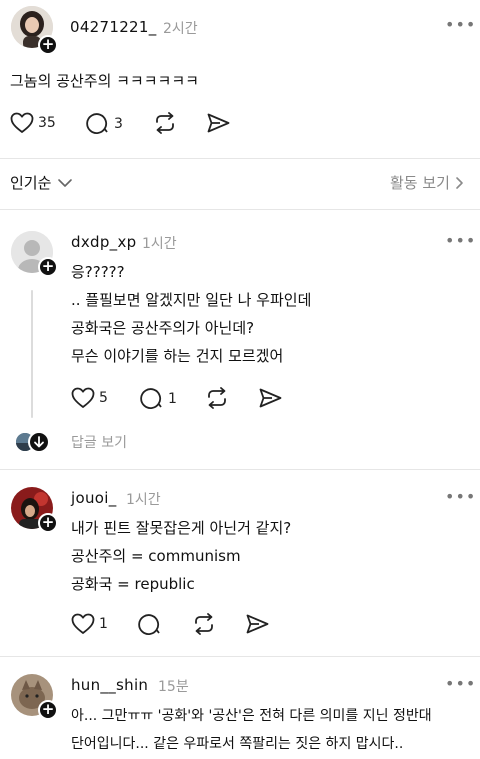  Describe the element at coordinates (163, 328) in the screenshot. I see `reply-text-line: 공화국은 공산주의가 아닌데?` at that location.